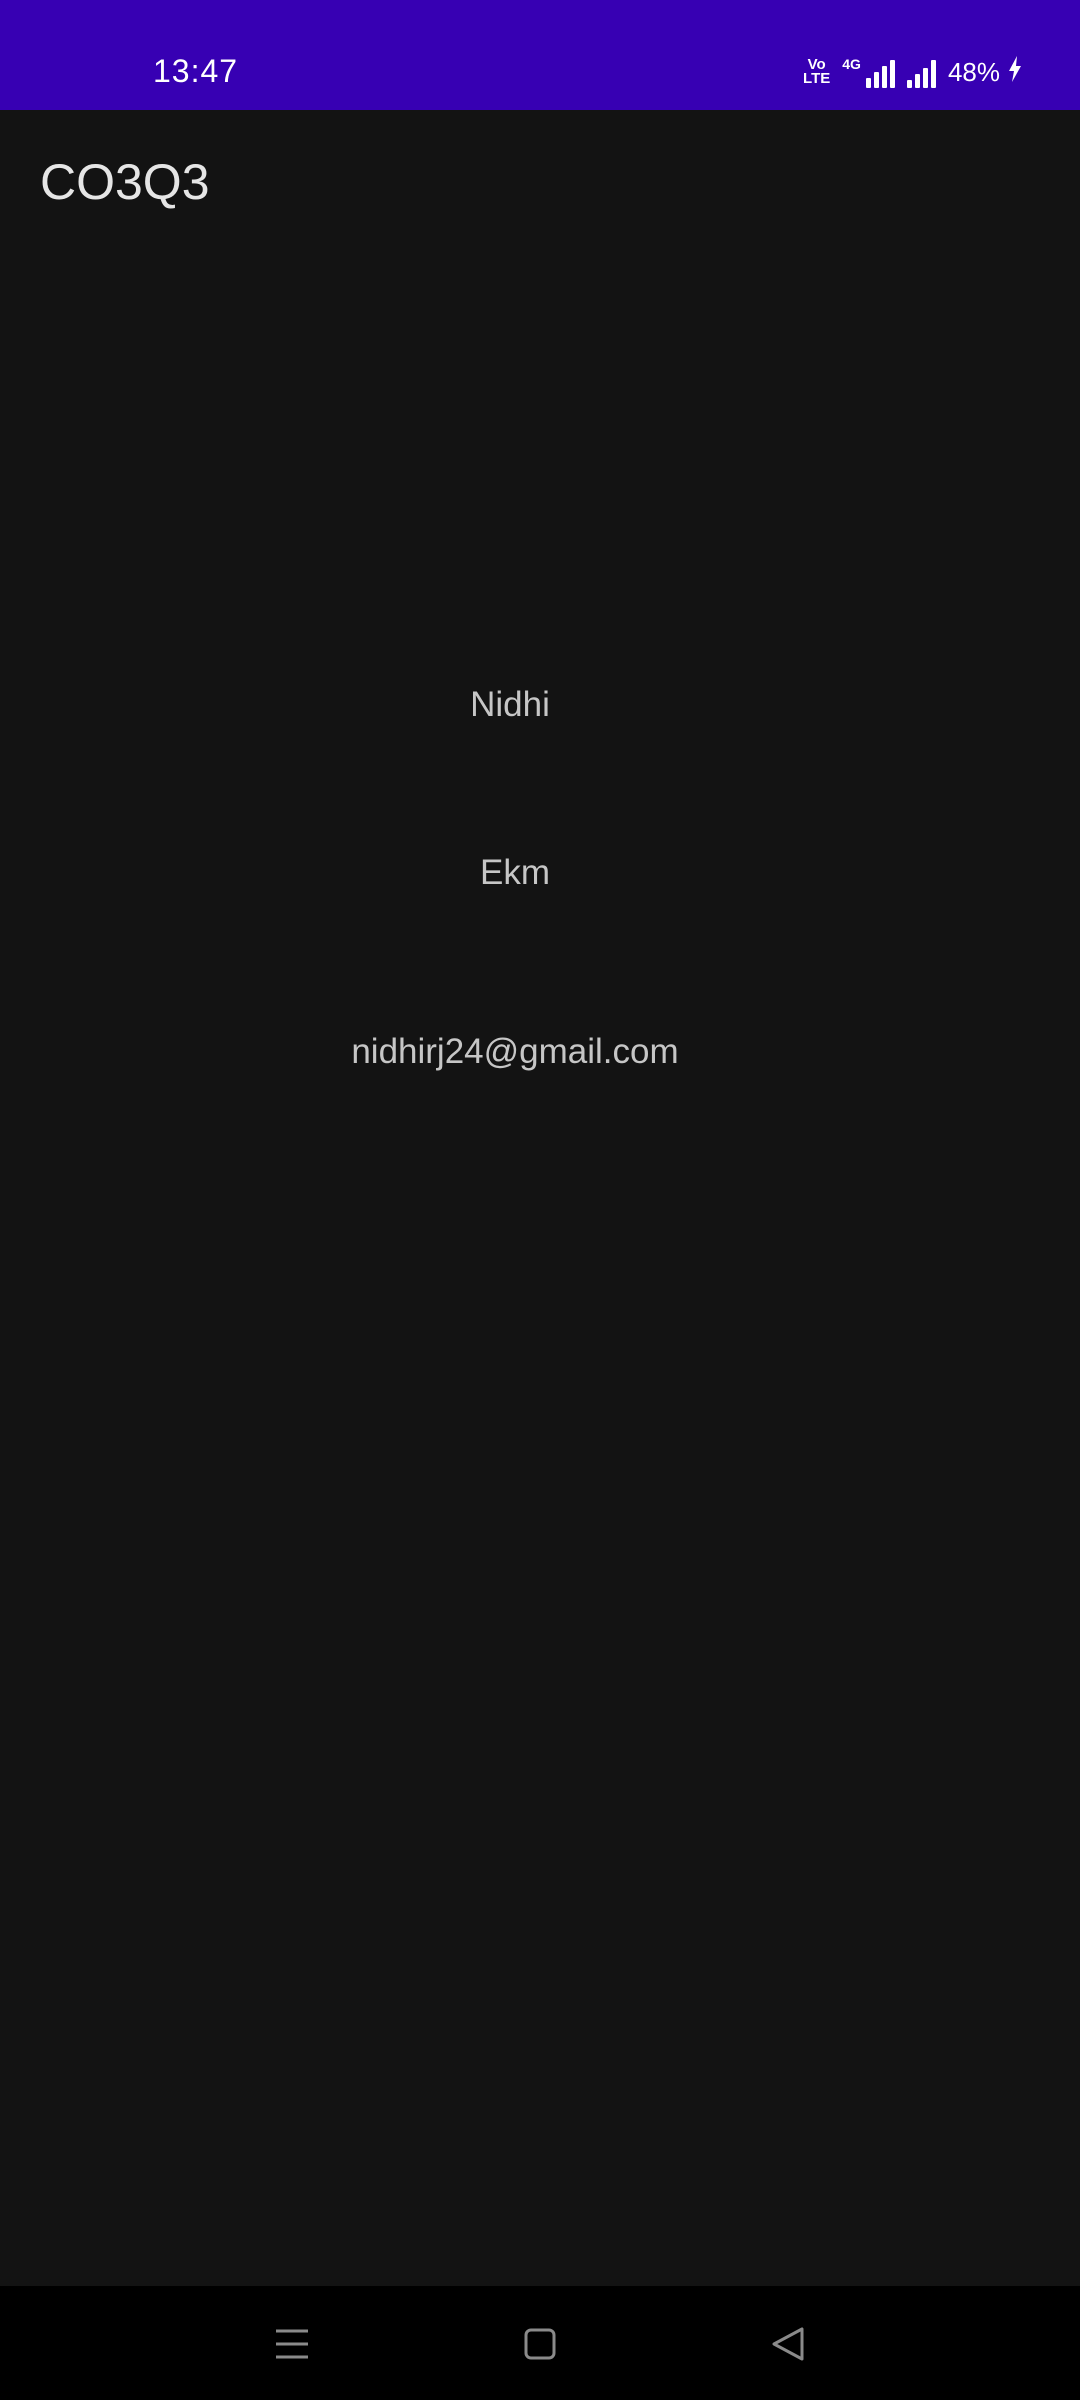 The width and height of the screenshot is (1080, 2400). I want to click on navigation-bar, so click(540, 2343).